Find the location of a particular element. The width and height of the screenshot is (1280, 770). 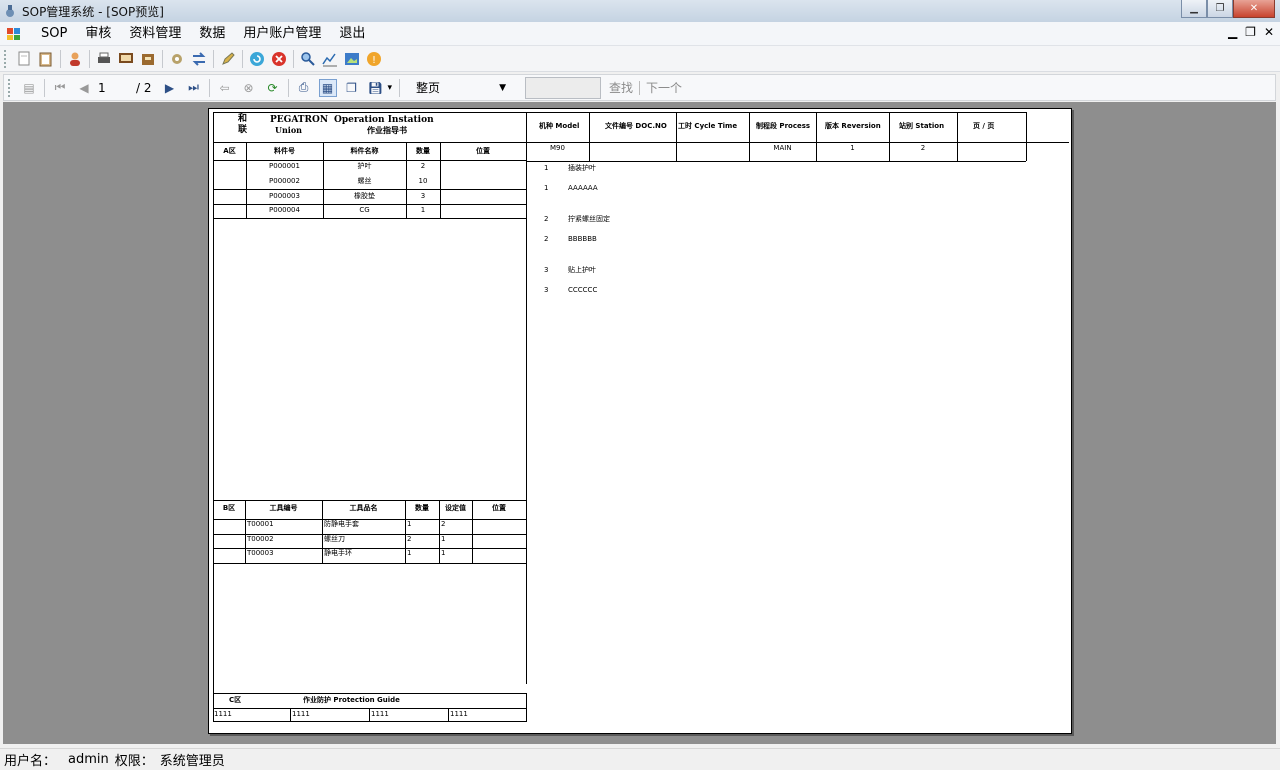

mdi-child-icon is located at coordinates (14, 34).